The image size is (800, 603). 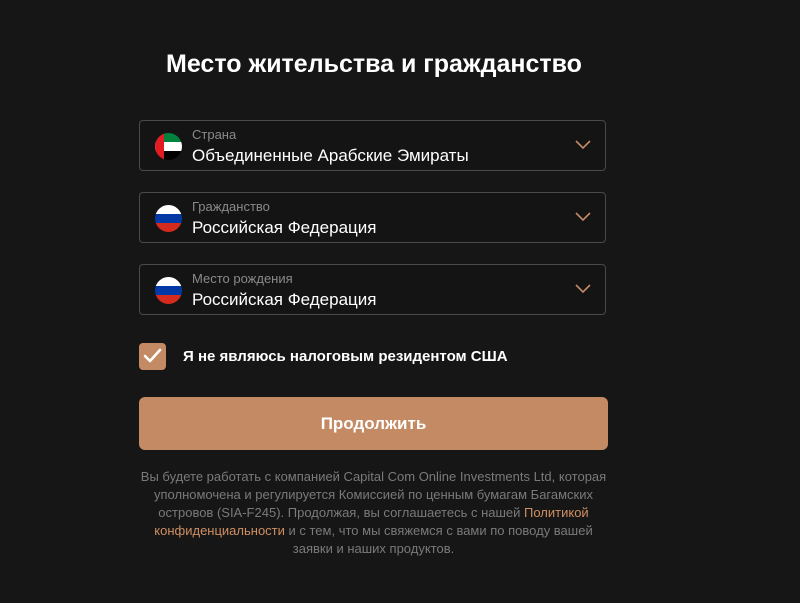 I want to click on birthplace-label: Место рождения, so click(x=242, y=278).